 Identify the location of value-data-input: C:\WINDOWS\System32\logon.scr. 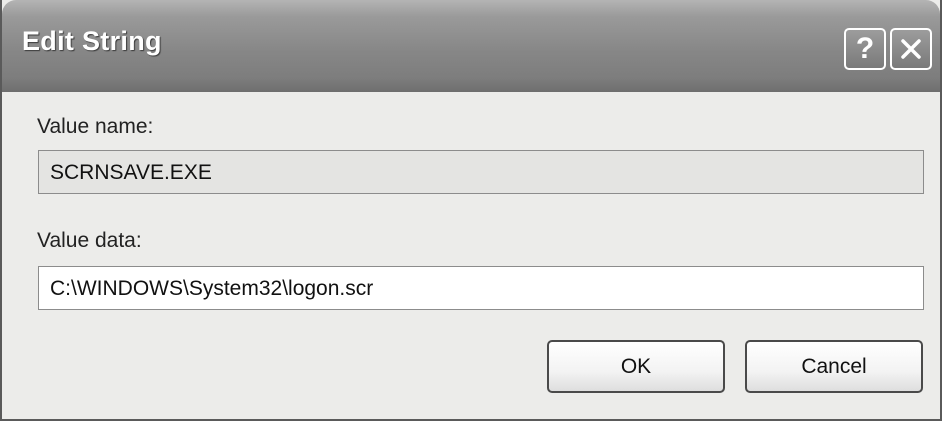
(481, 288).